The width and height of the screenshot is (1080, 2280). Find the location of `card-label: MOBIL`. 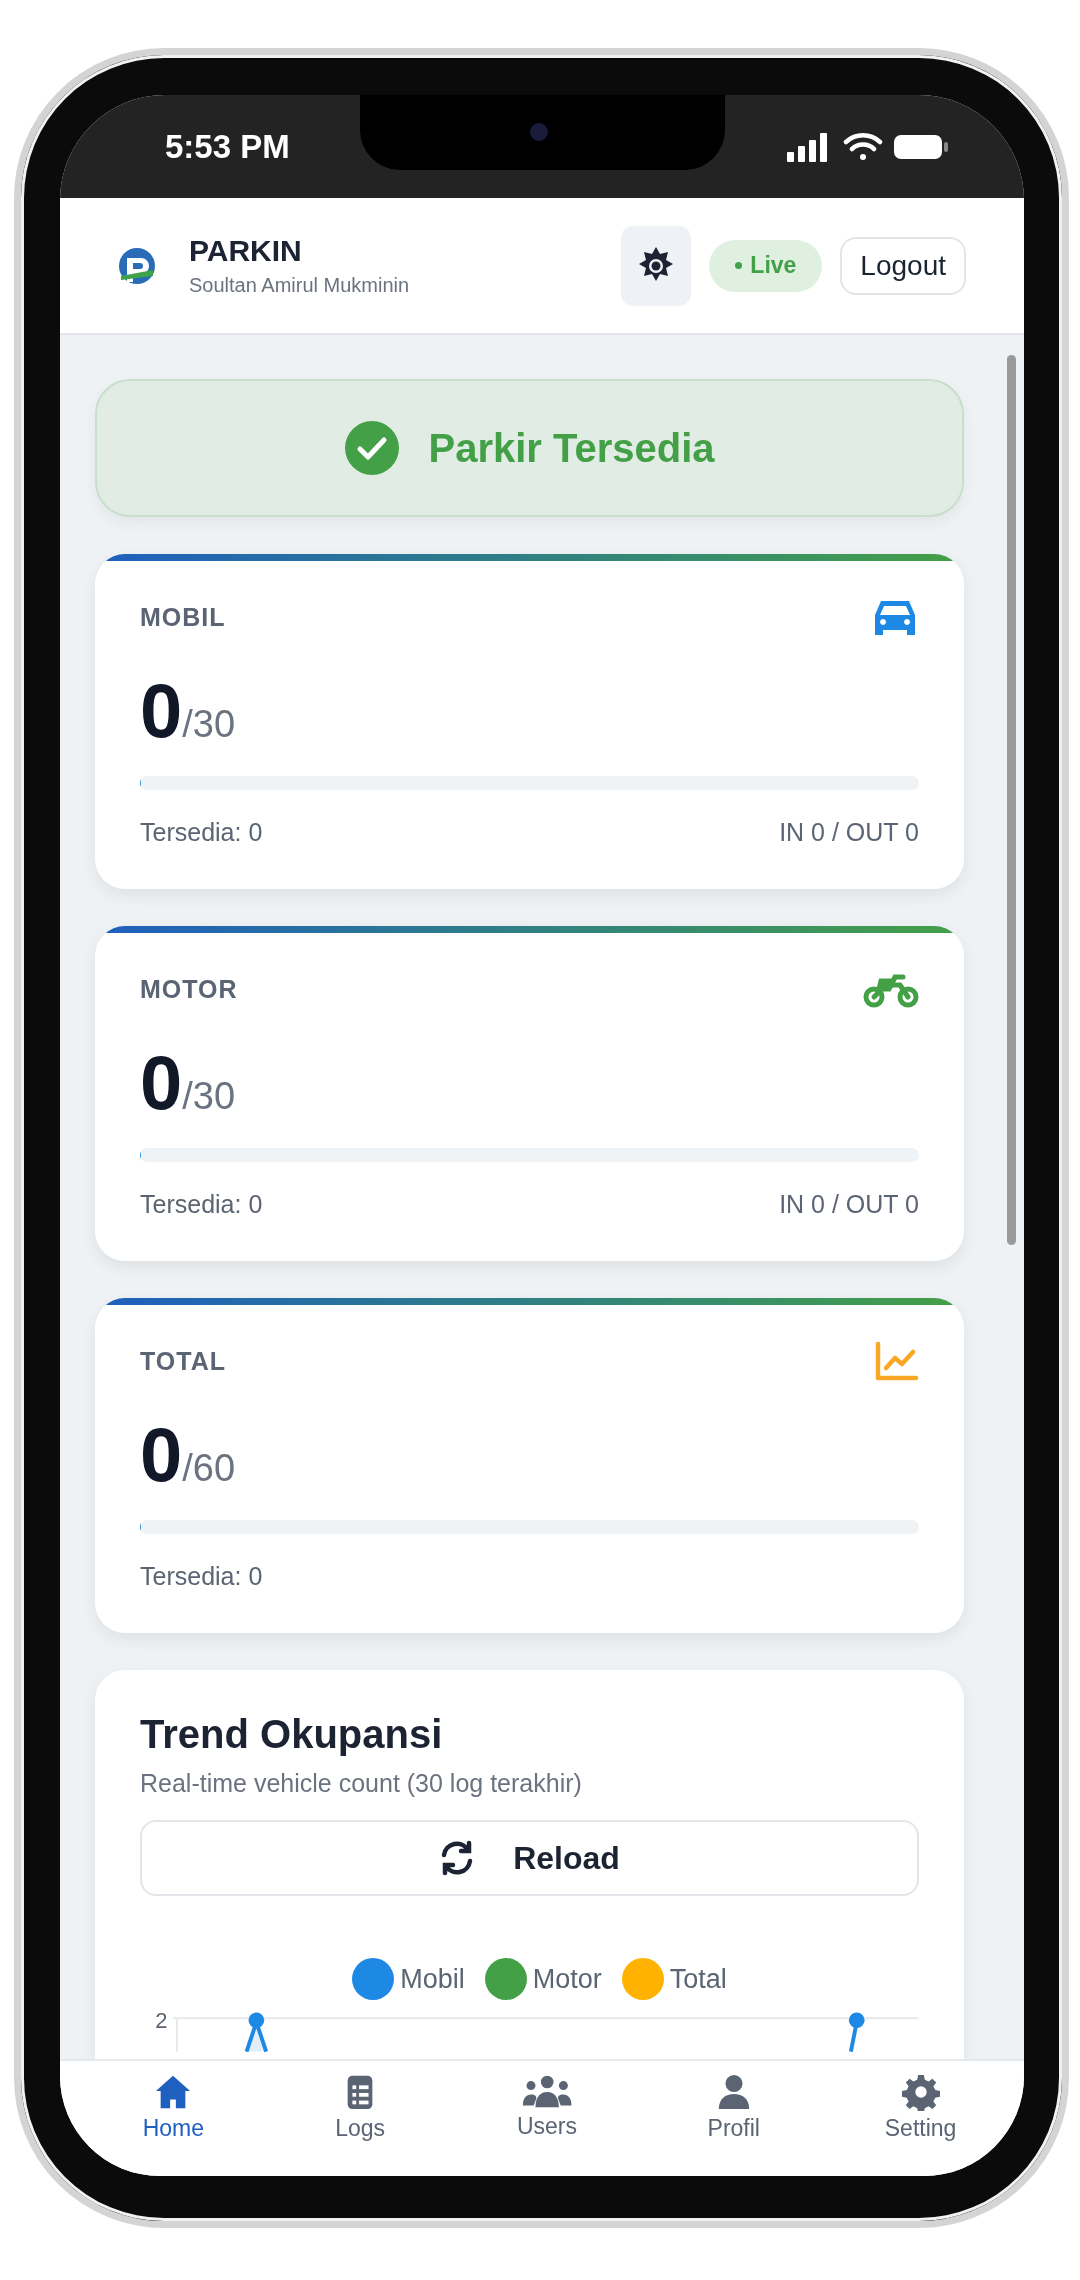

card-label: MOBIL is located at coordinates (183, 617).